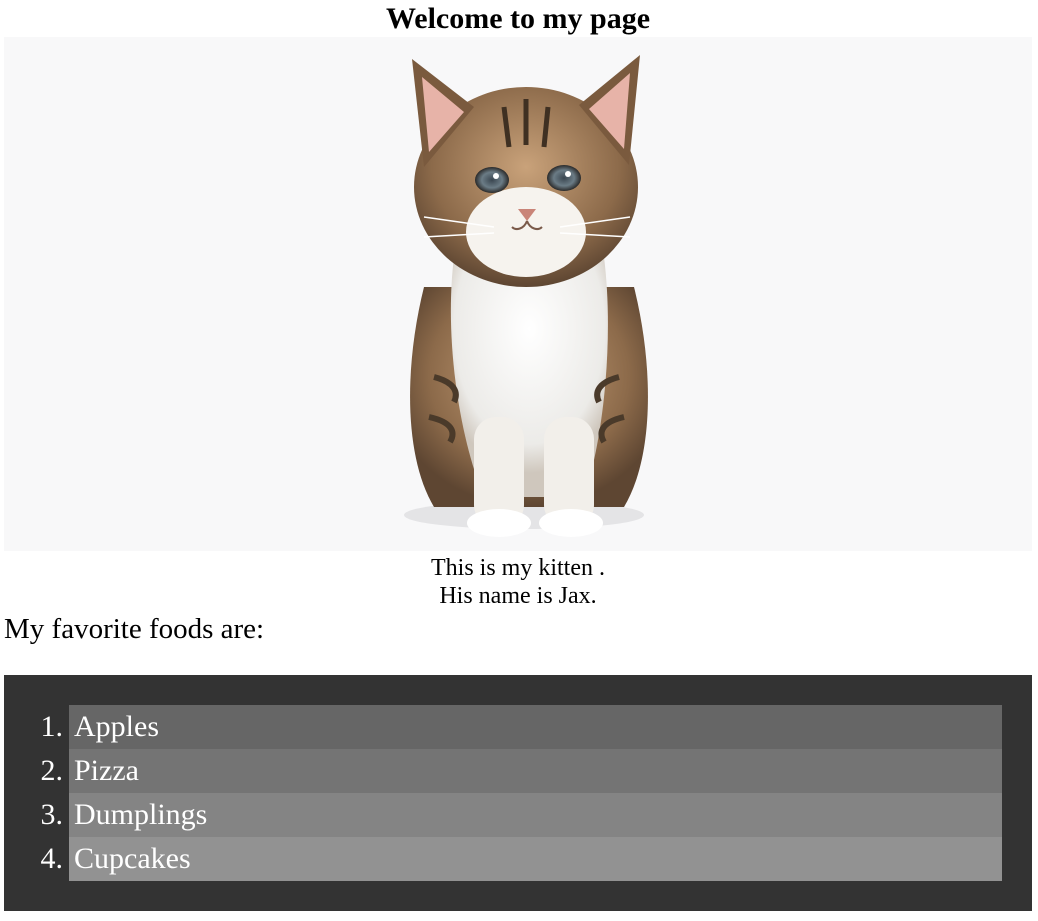 The image size is (1038, 921). I want to click on page-title: Welcome to my page, so click(518, 18).